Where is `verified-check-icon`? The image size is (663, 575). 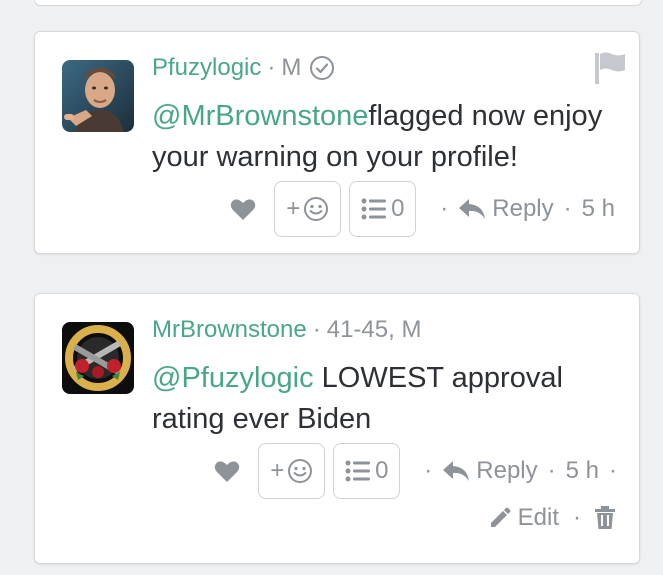
verified-check-icon is located at coordinates (322, 68).